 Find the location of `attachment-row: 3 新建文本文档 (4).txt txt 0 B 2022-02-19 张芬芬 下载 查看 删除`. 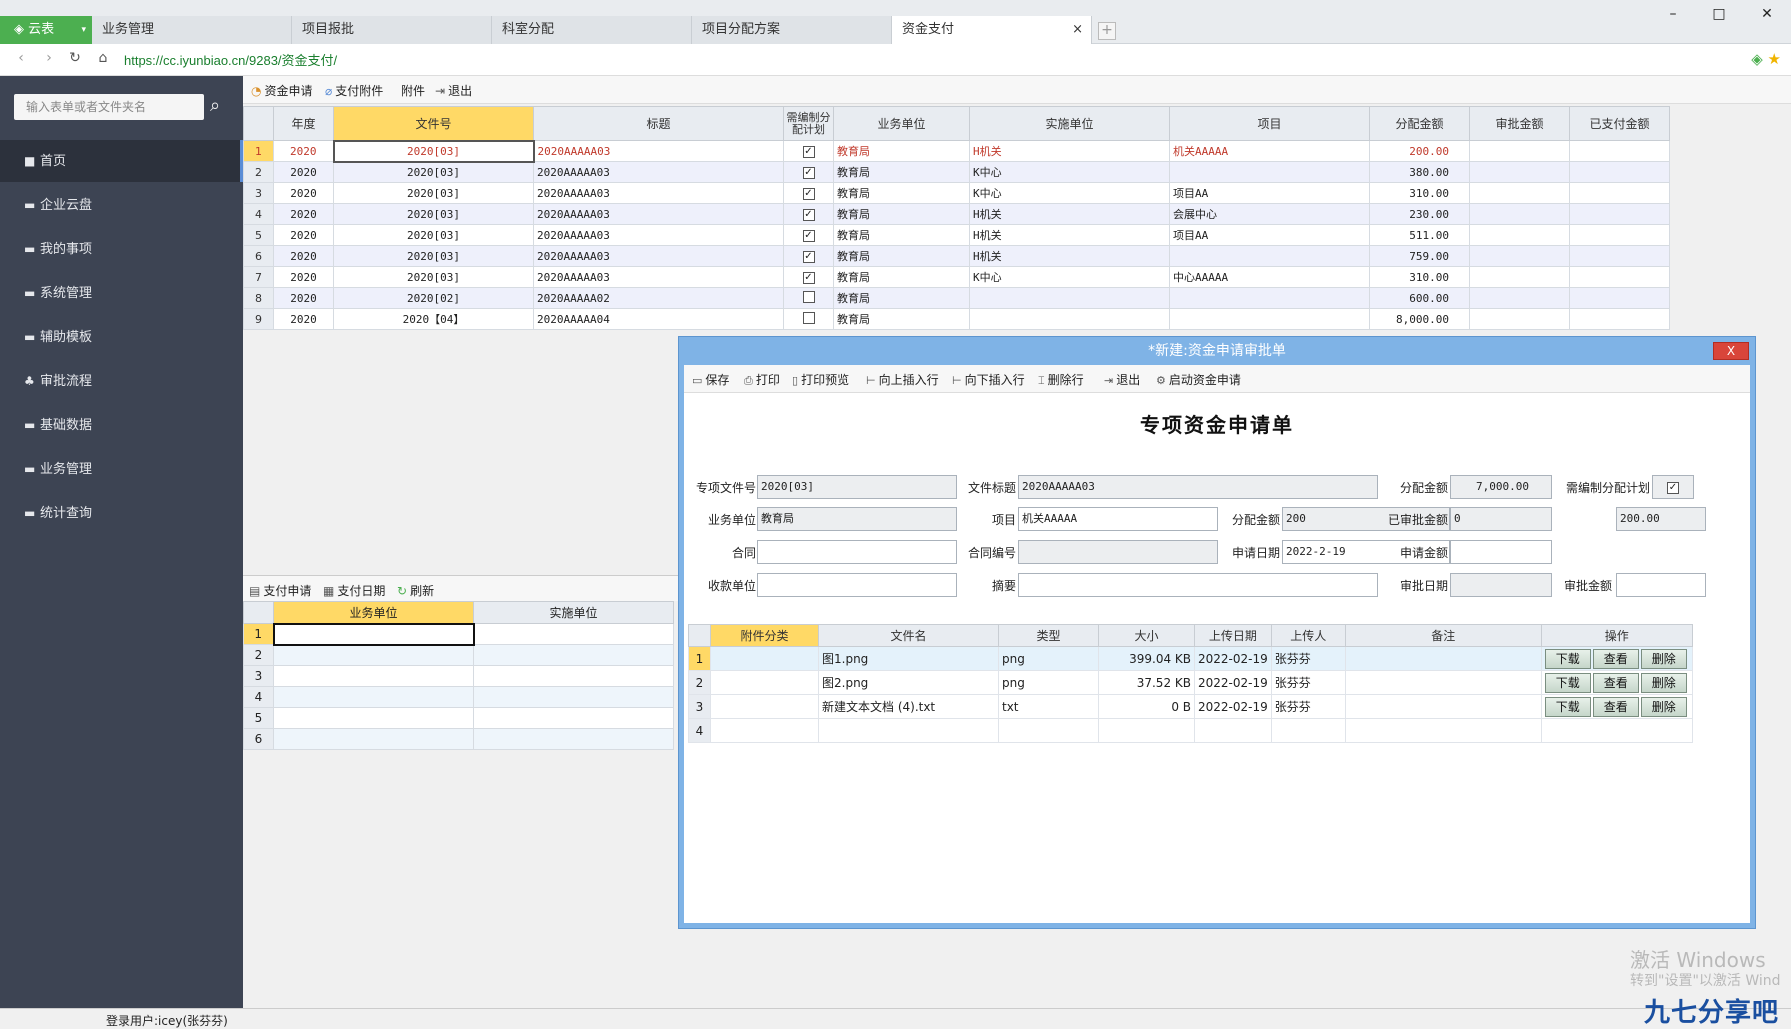

attachment-row: 3 新建文本文档 (4).txt txt 0 B 2022-02-19 张芬芬 下载 查看 删除 is located at coordinates (1190, 706).